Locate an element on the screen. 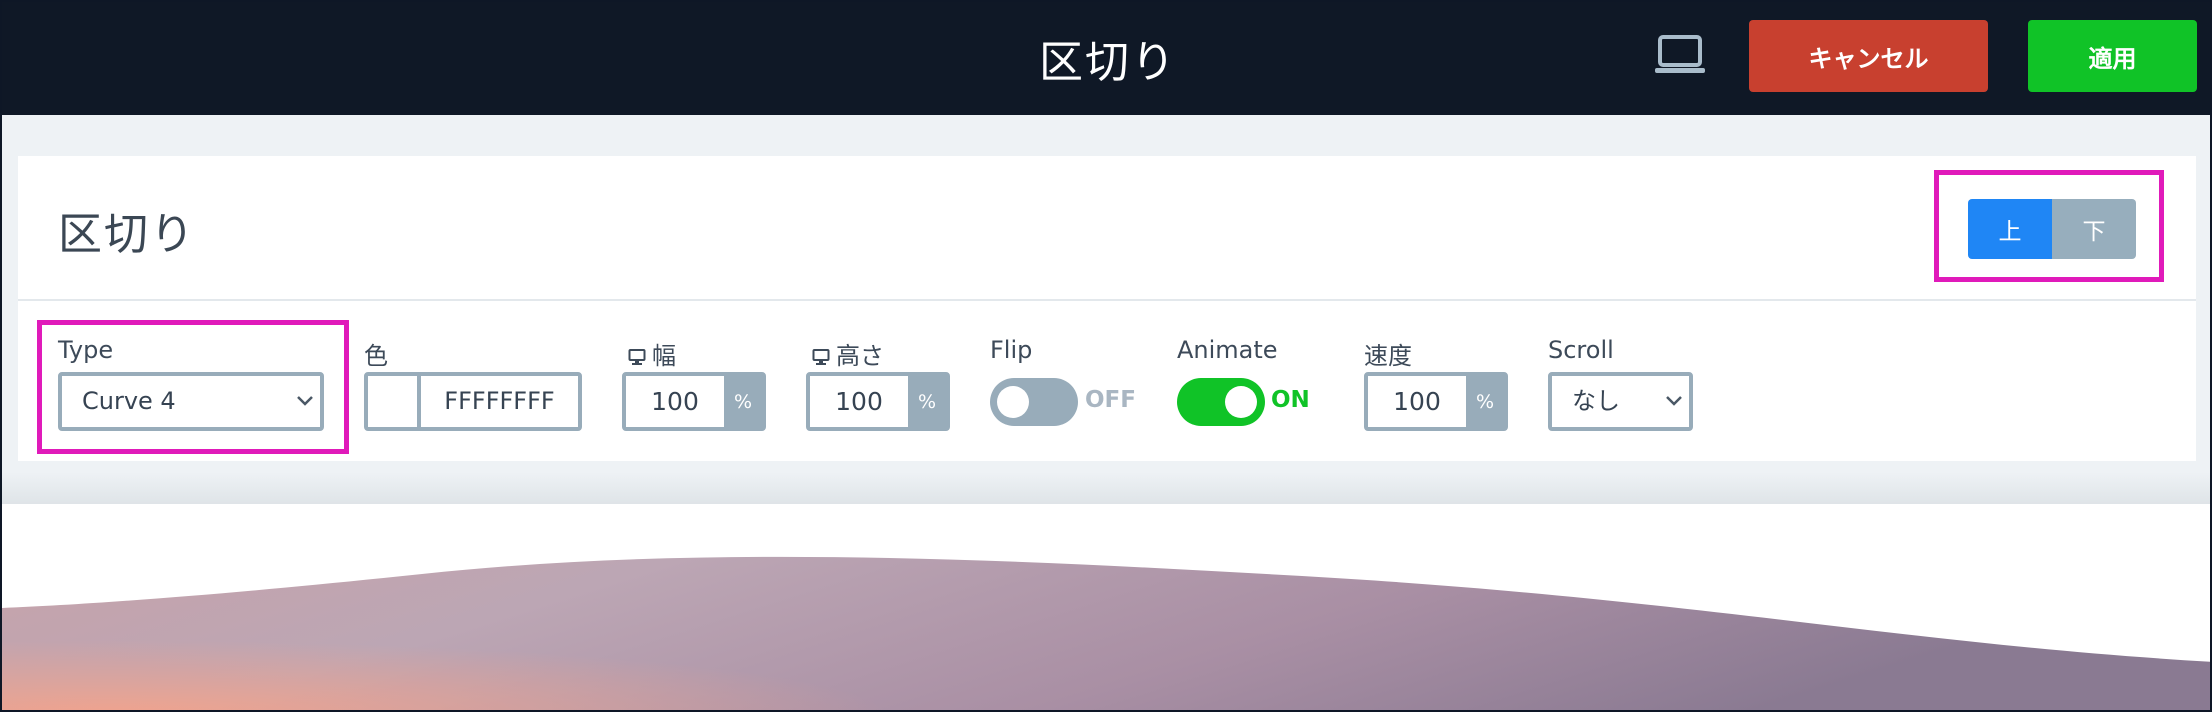 The width and height of the screenshot is (2212, 712). width-label-text: 幅 is located at coordinates (664, 356).